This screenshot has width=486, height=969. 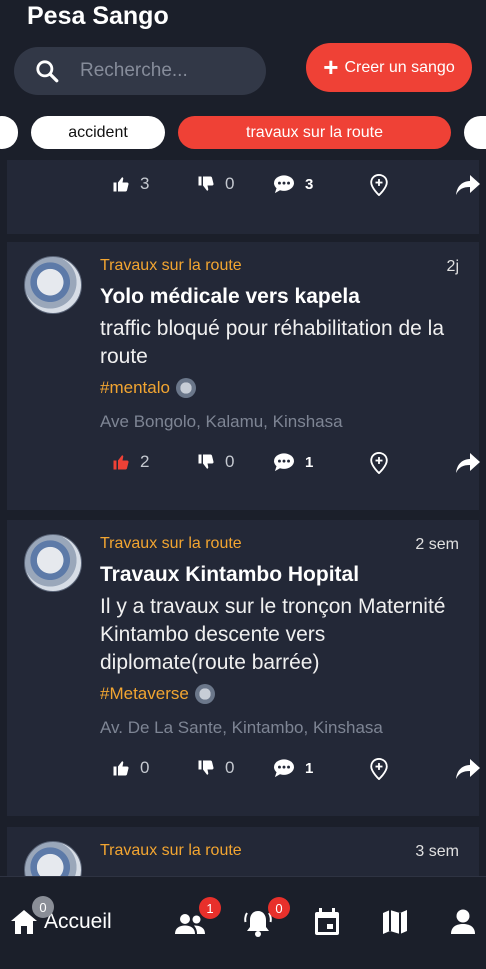 I want to click on like-count: 3, so click(x=145, y=183).